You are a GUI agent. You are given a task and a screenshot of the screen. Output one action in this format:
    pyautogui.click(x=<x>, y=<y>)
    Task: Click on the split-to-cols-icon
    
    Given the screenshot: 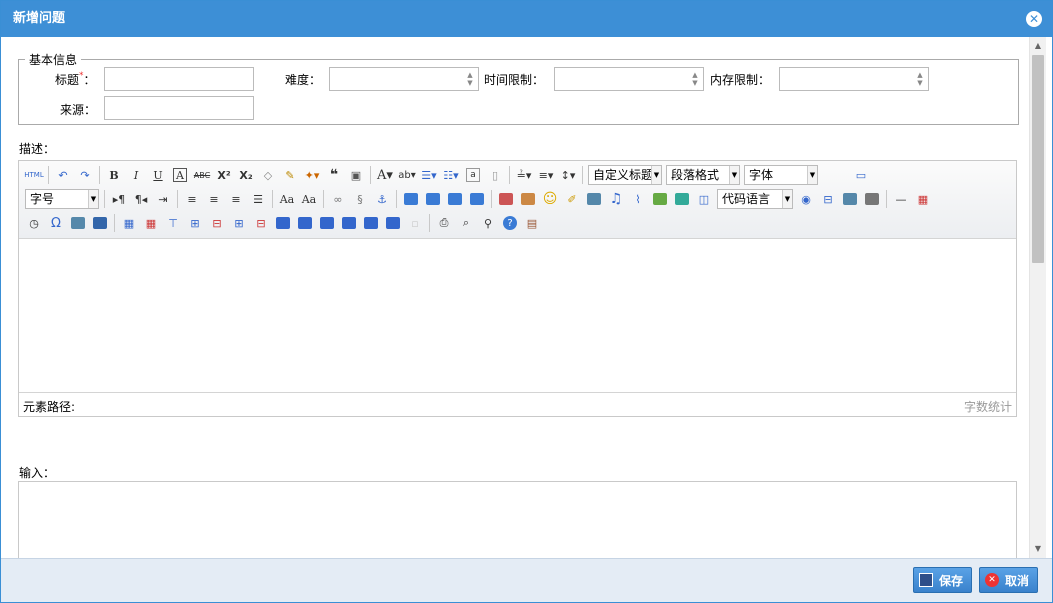 What is the action you would take?
    pyautogui.click(x=393, y=223)
    